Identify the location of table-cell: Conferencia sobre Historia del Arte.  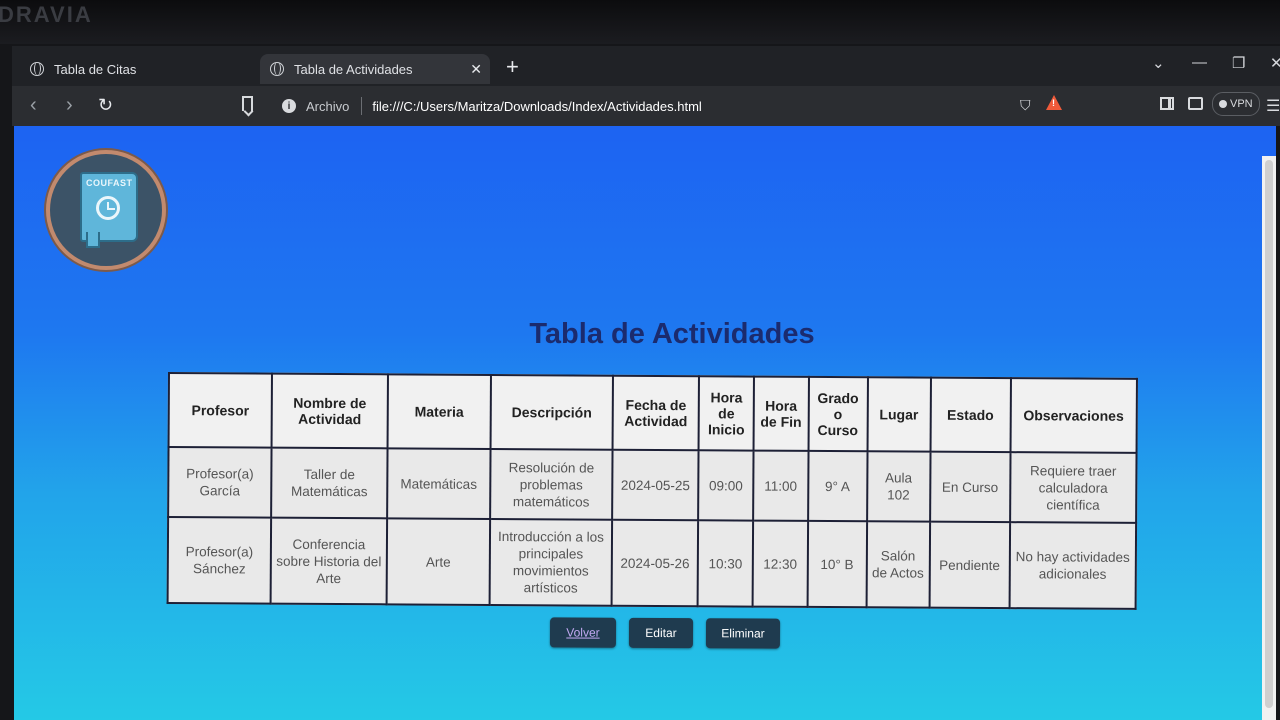
(328, 561).